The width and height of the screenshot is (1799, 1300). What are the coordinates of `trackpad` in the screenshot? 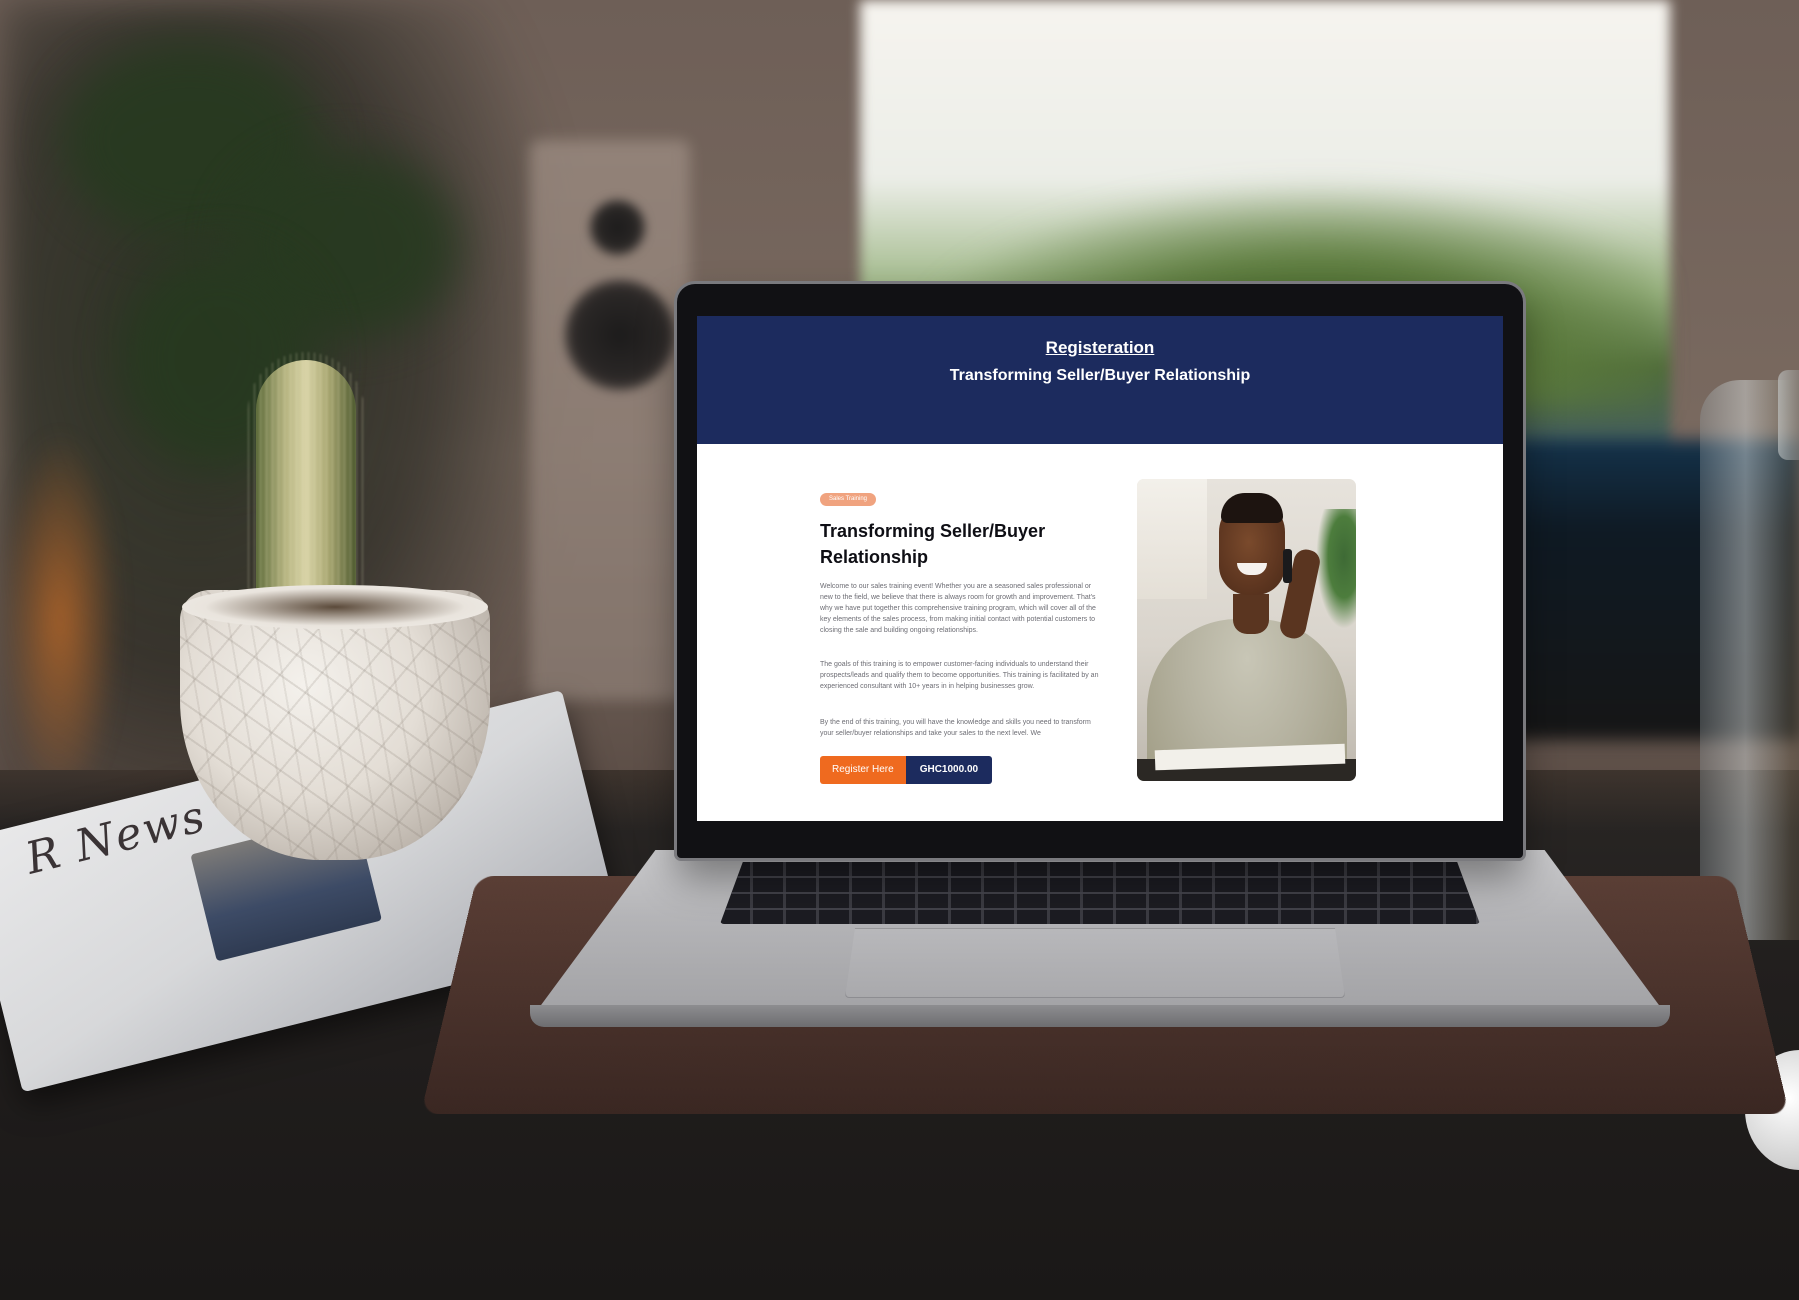 It's located at (1095, 963).